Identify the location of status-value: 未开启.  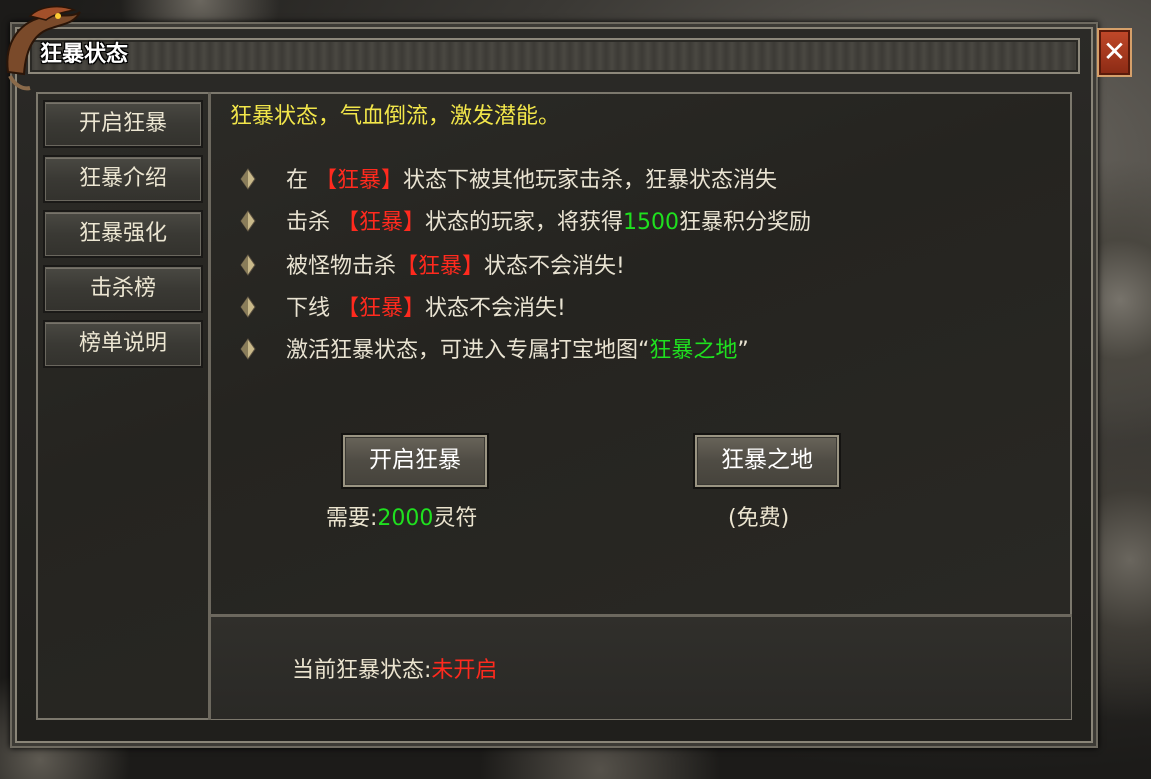
(464, 670).